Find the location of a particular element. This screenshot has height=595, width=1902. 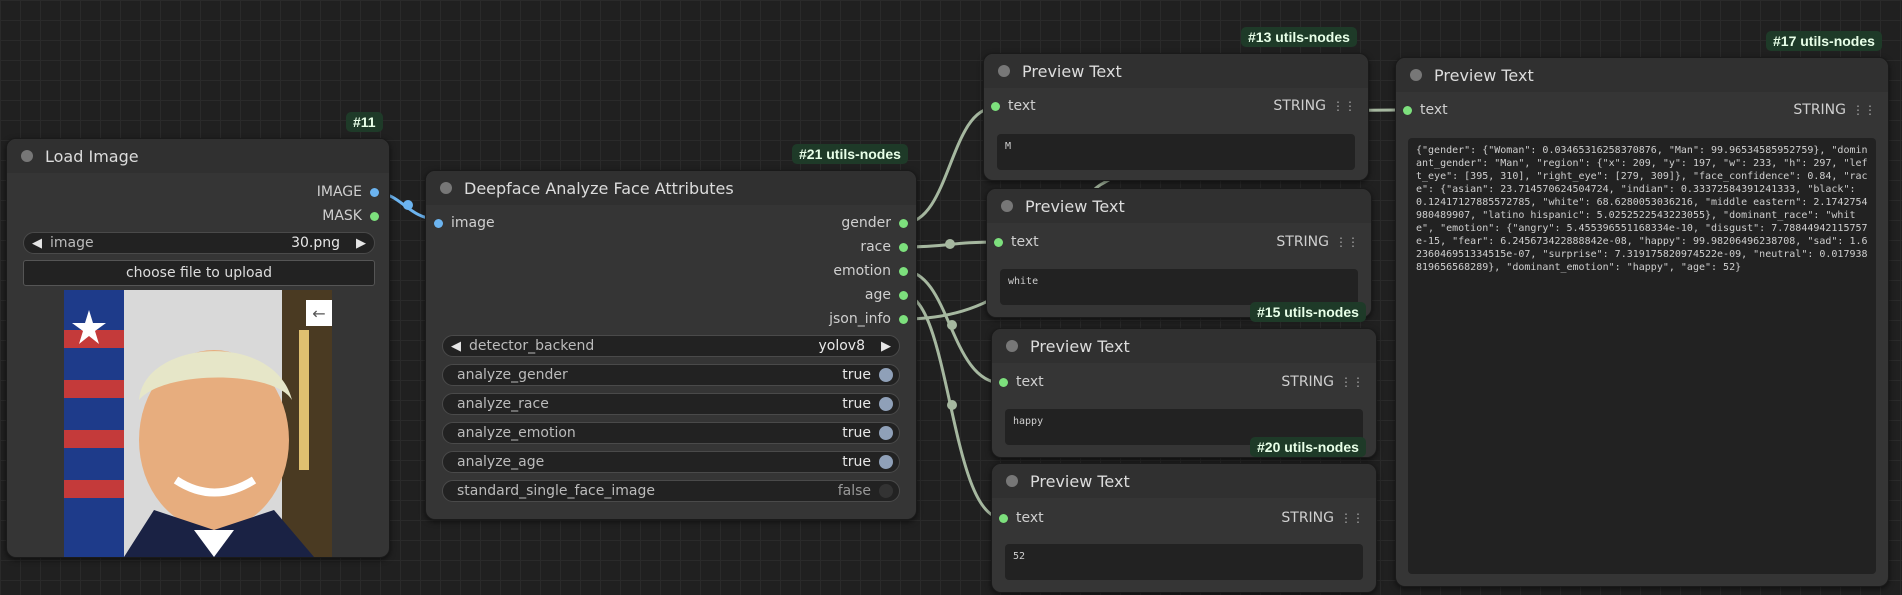

output-slot-json-info: json_info is located at coordinates (868, 319).